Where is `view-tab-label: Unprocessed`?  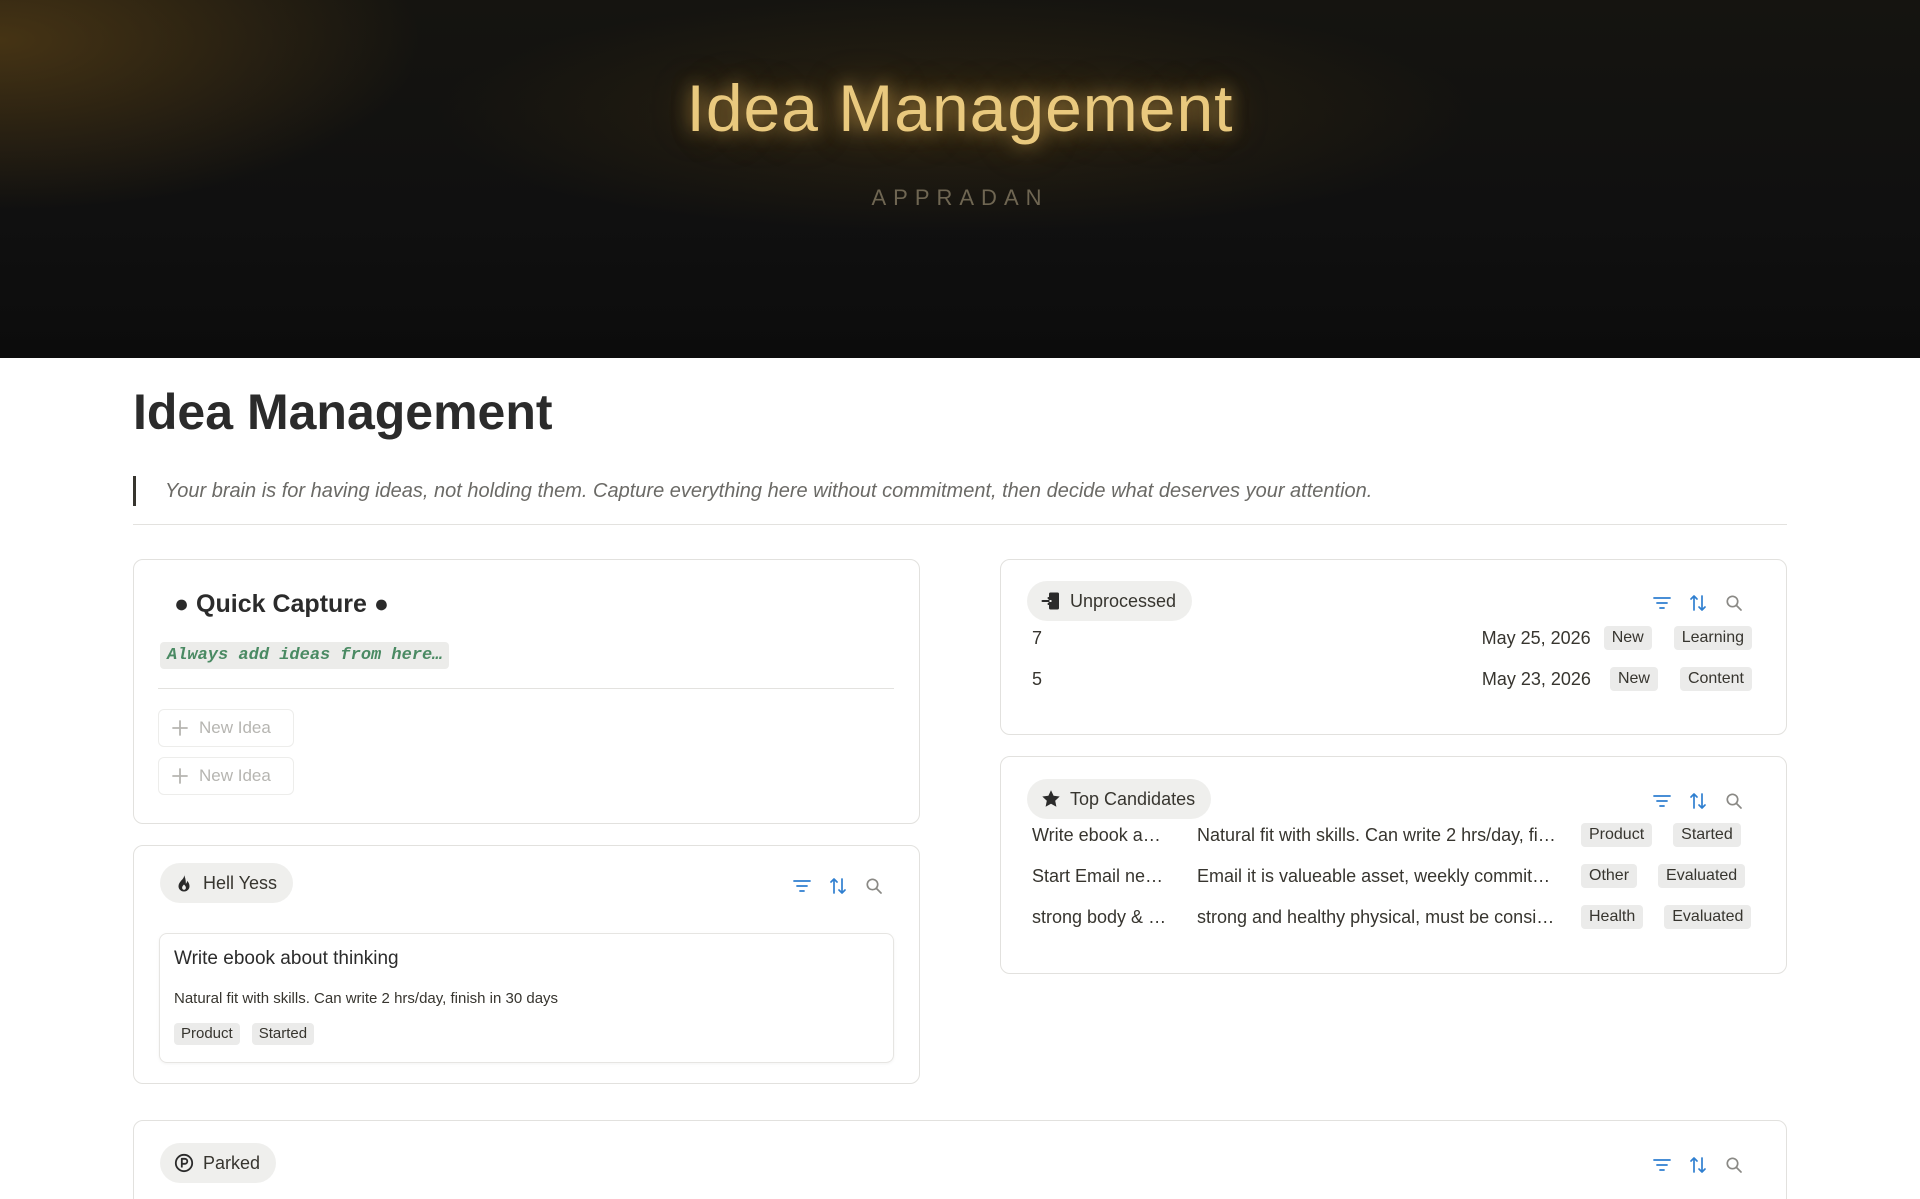 view-tab-label: Unprocessed is located at coordinates (1123, 600).